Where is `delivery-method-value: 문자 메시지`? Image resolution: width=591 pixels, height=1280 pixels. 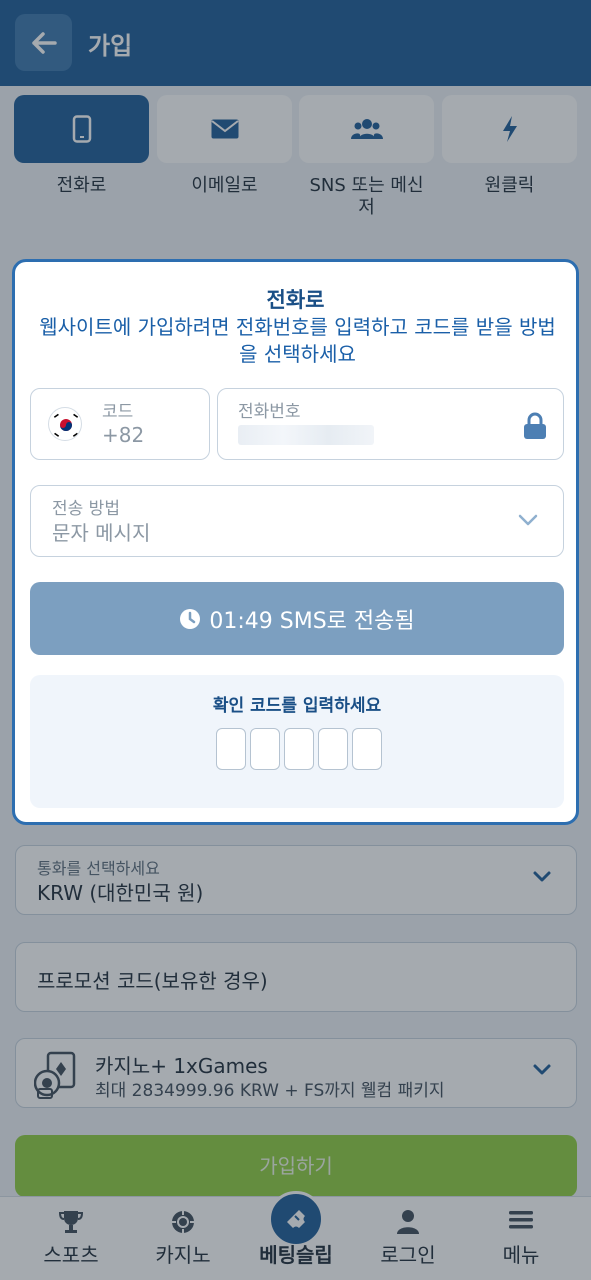 delivery-method-value: 문자 메시지 is located at coordinates (101, 533).